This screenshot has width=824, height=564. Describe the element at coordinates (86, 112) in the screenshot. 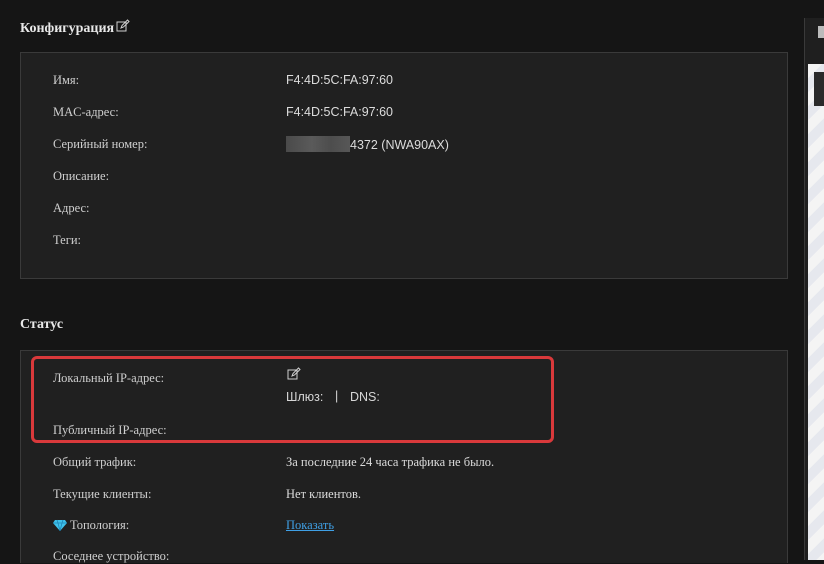

I see `mac-label: MAC-адрес:` at that location.